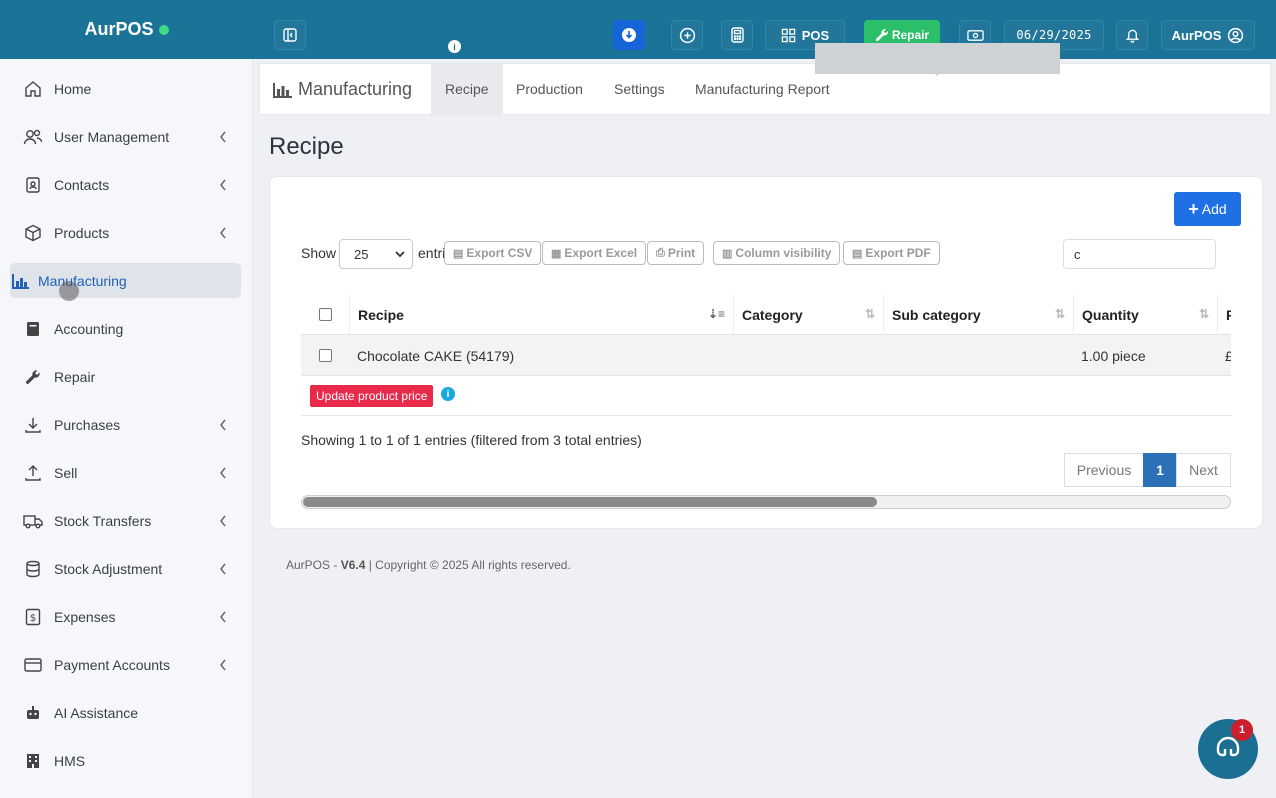 This screenshot has height=798, width=1276. Describe the element at coordinates (103, 520) in the screenshot. I see `sidebar-item-label: Stock Transfers` at that location.